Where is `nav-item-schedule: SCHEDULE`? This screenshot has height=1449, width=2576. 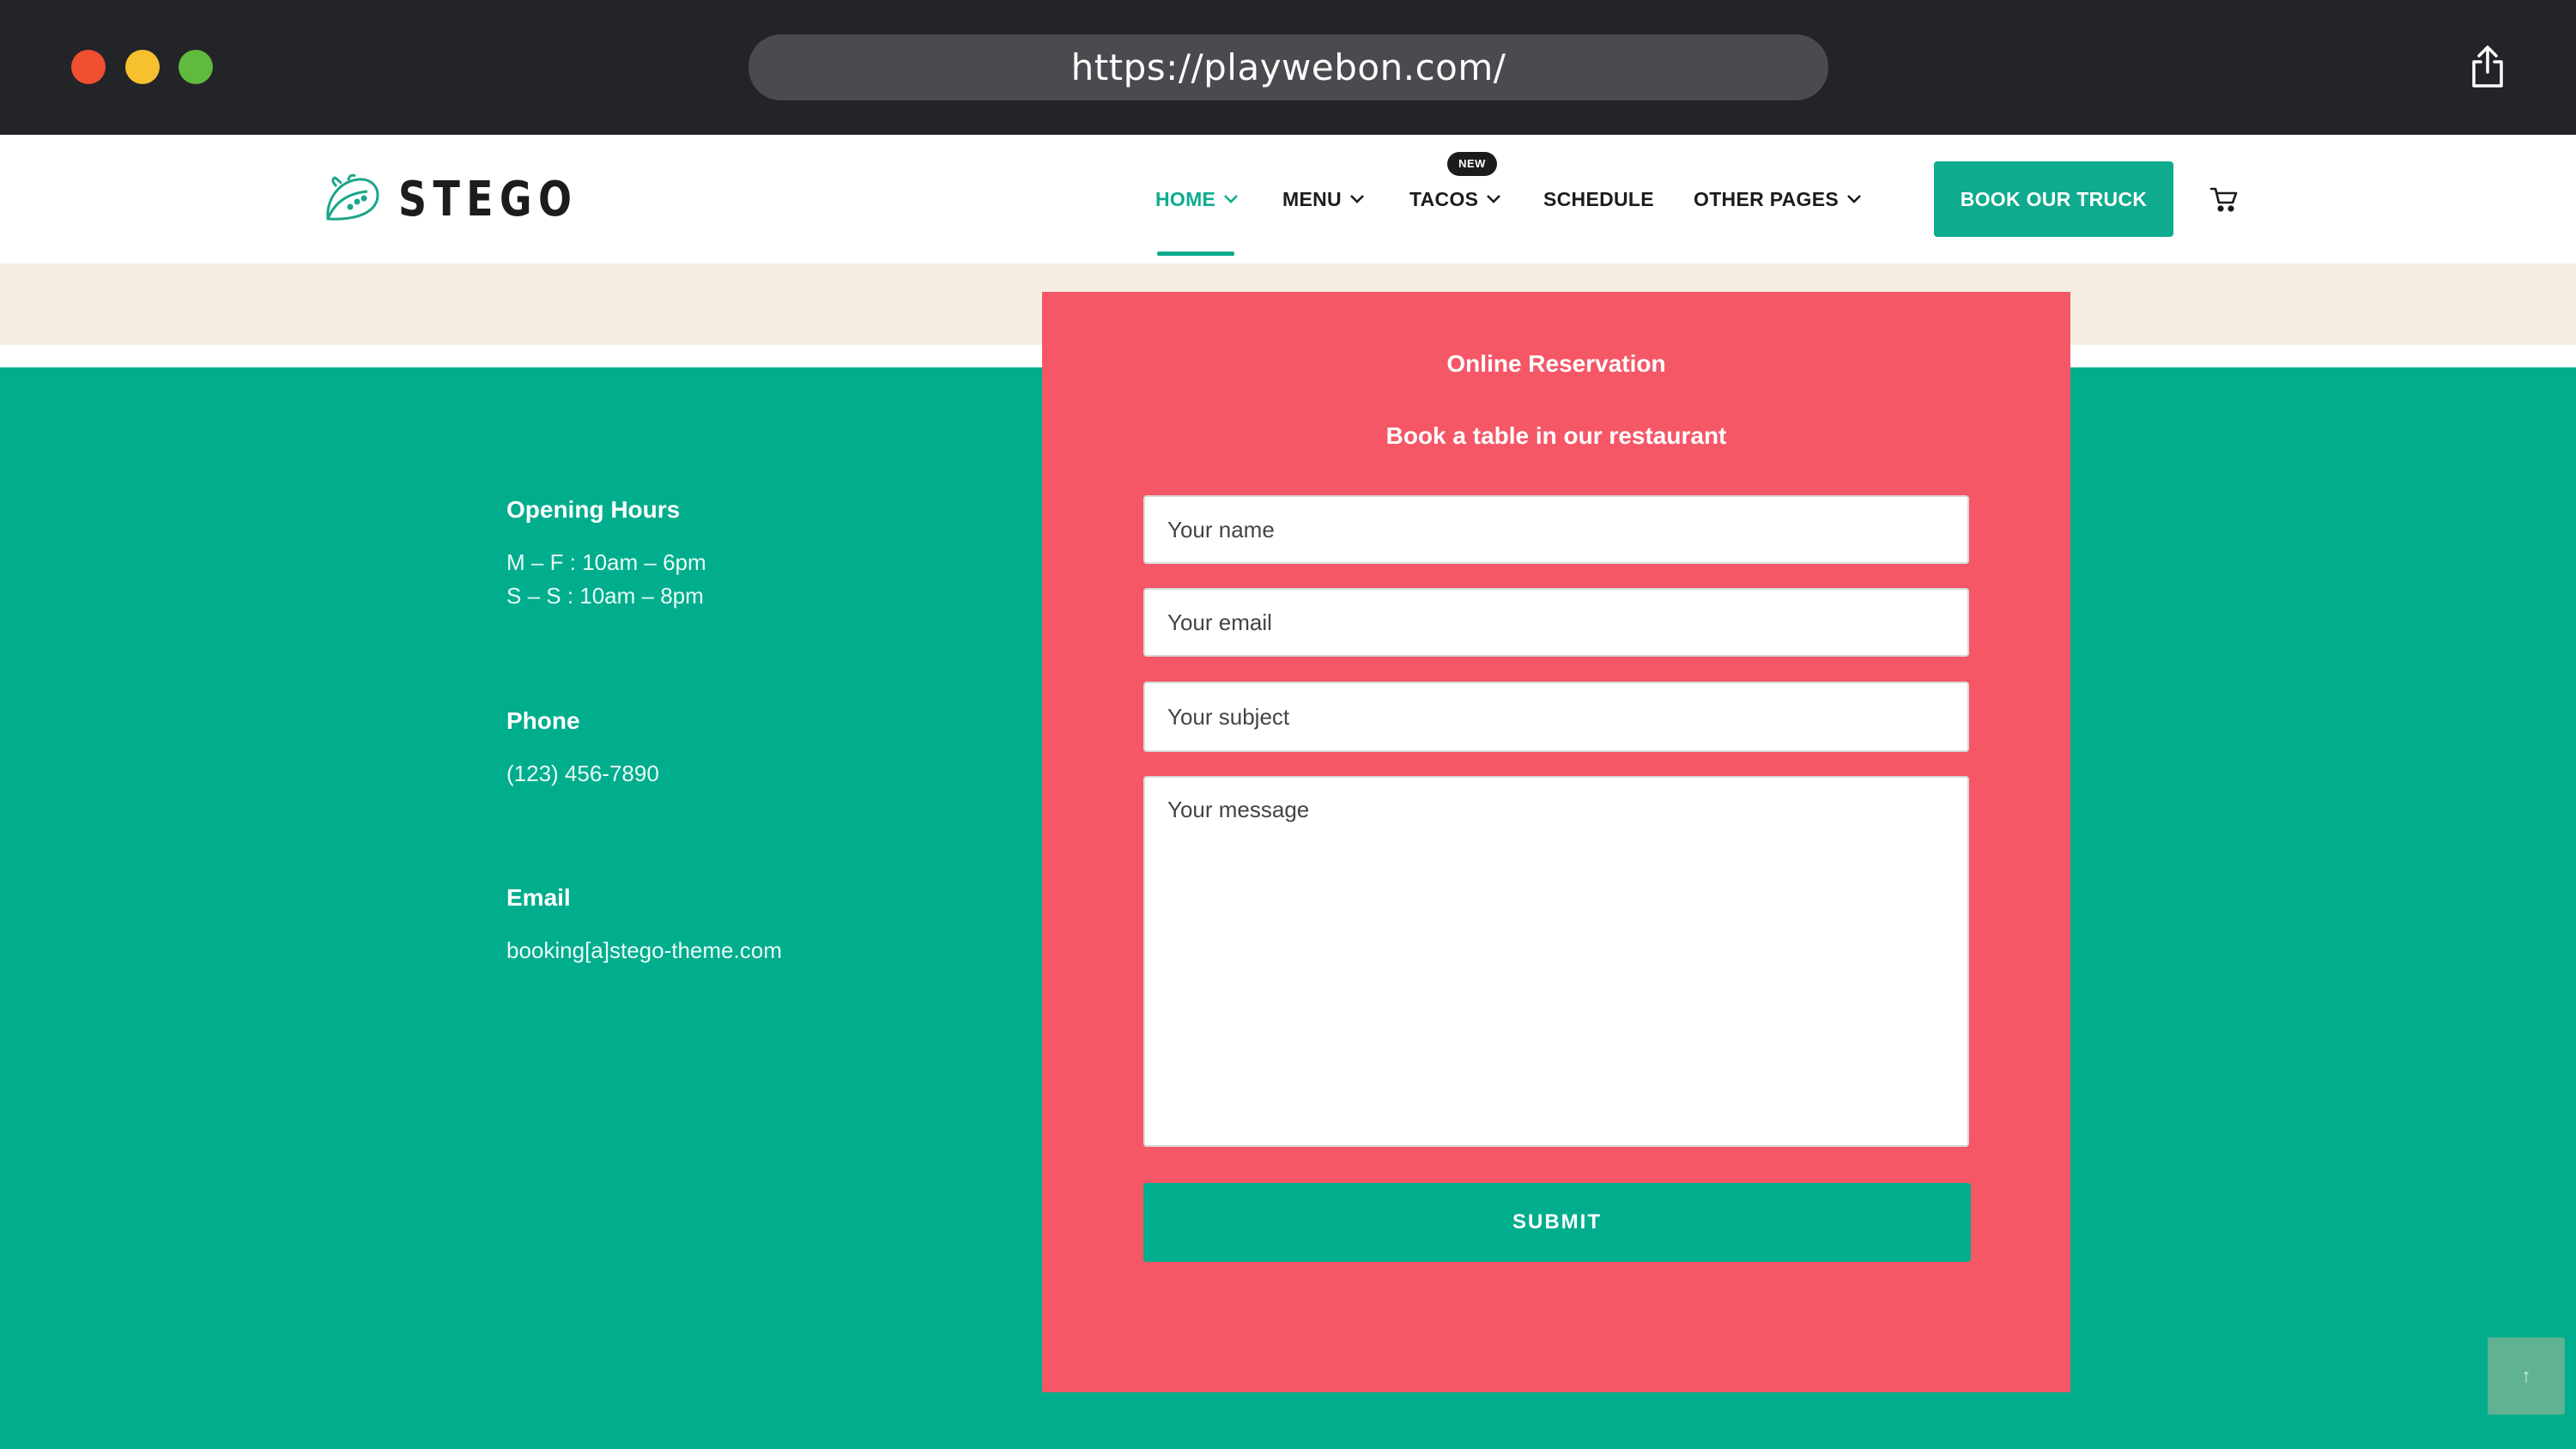 nav-item-schedule: SCHEDULE is located at coordinates (1598, 199).